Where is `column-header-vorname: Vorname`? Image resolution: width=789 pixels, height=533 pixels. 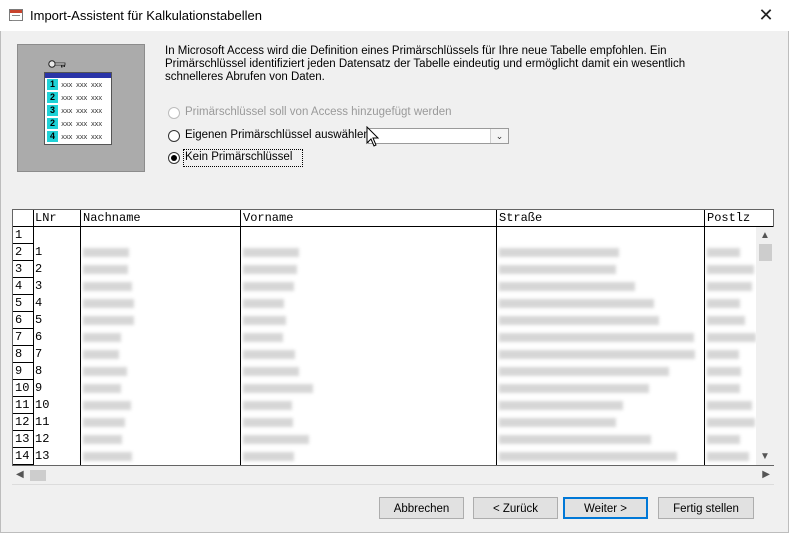 column-header-vorname: Vorname is located at coordinates (369, 218).